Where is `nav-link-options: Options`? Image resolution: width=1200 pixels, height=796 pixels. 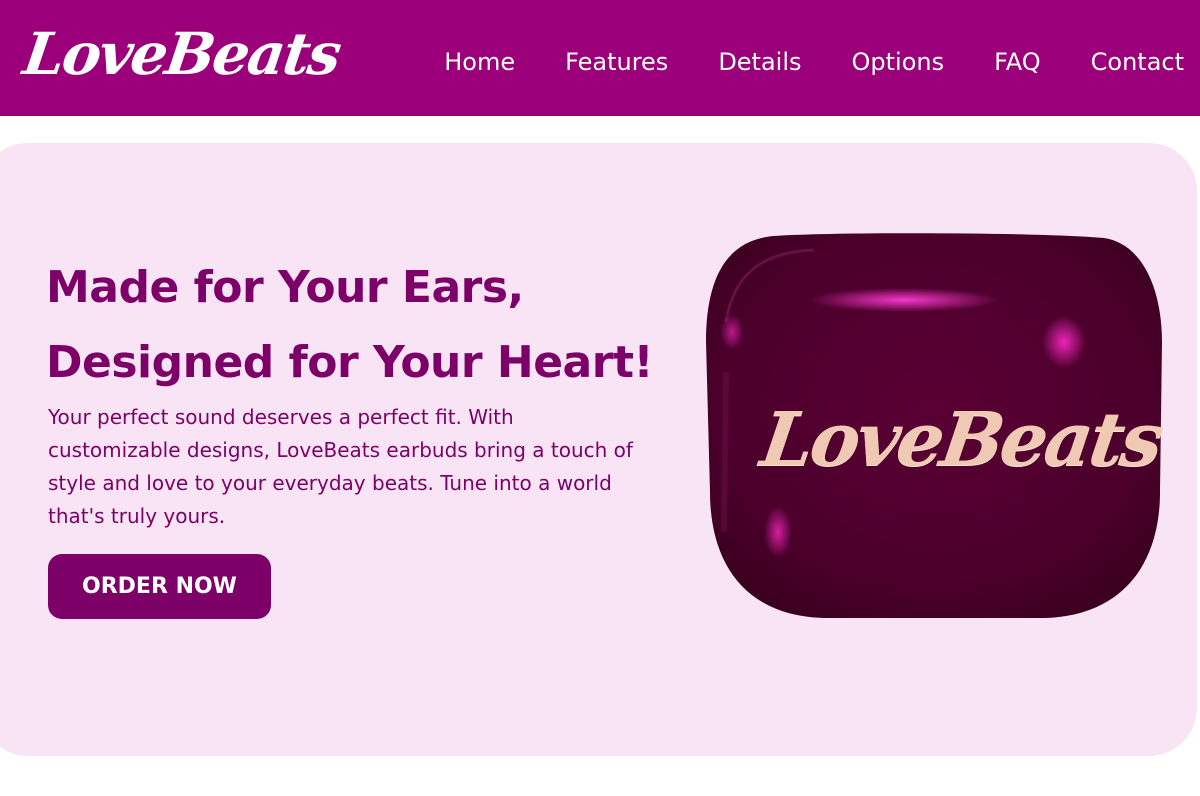 nav-link-options: Options is located at coordinates (898, 62).